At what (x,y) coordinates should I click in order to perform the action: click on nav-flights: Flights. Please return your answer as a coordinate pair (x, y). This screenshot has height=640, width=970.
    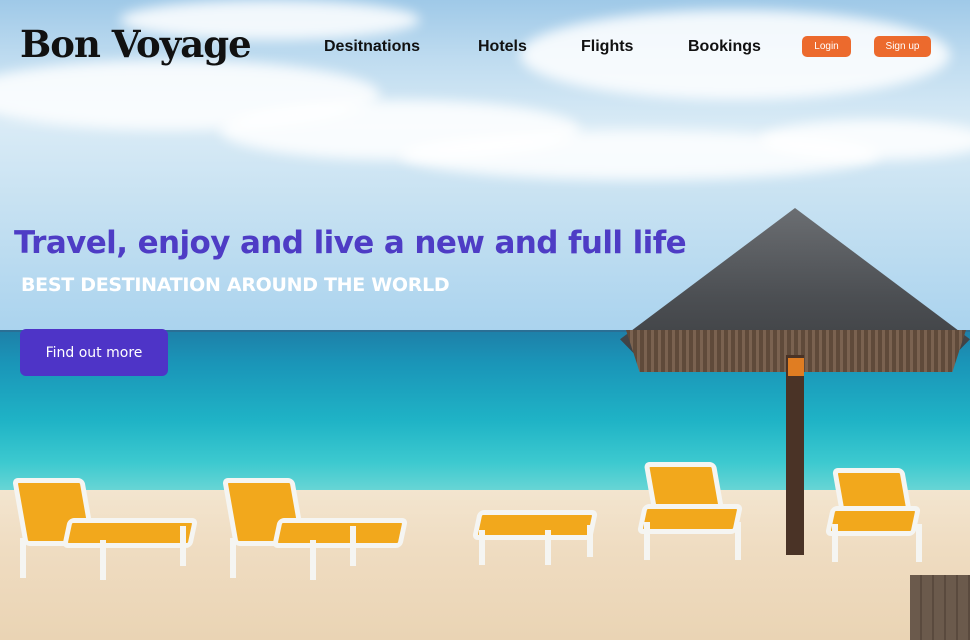
    Looking at the image, I should click on (607, 47).